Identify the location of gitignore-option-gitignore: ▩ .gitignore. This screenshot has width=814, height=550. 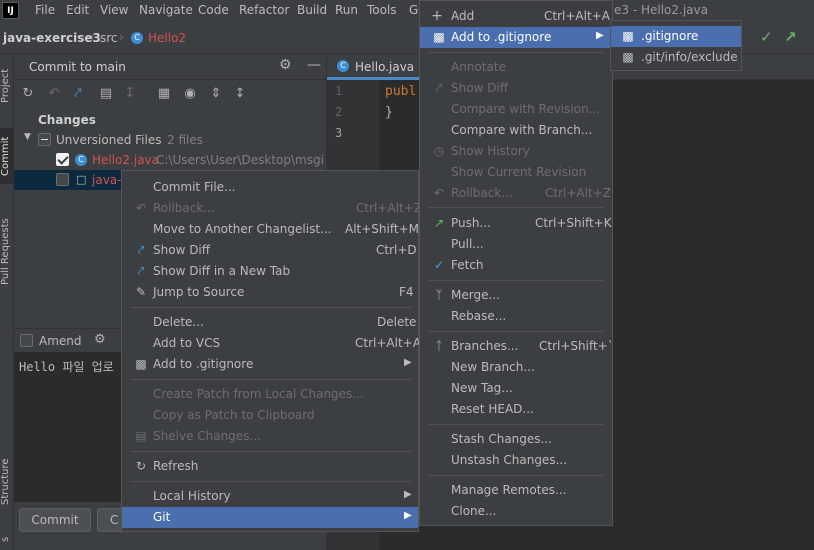
(676, 36).